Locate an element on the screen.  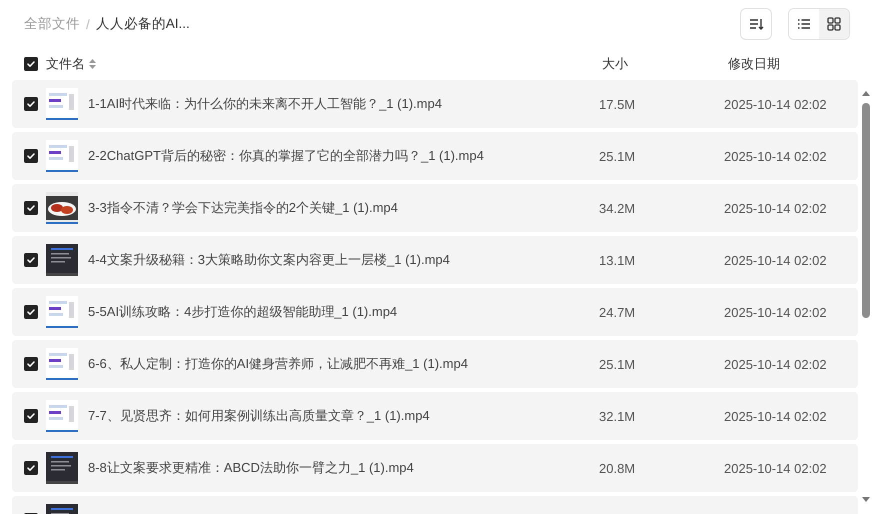
file-row: 5-5AI训练攻略：4步打造你的超级智能助理_1 (1).mp4 24.7M 2025-10-14 02:02 is located at coordinates (435, 312).